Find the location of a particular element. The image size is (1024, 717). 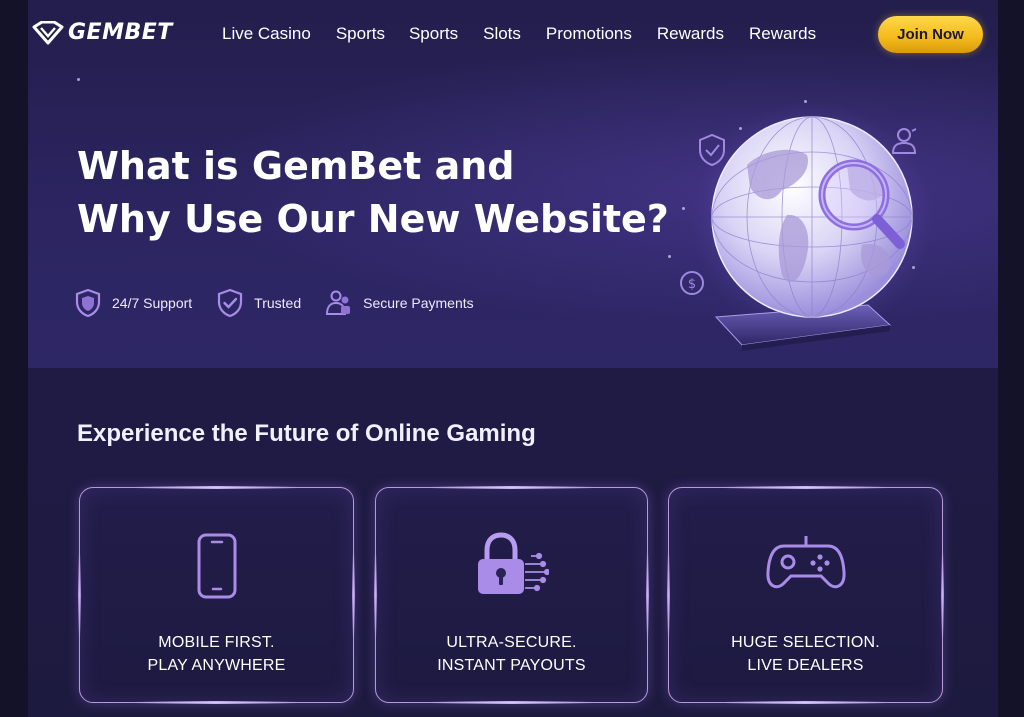

badge-label: Secure Payments is located at coordinates (418, 303).